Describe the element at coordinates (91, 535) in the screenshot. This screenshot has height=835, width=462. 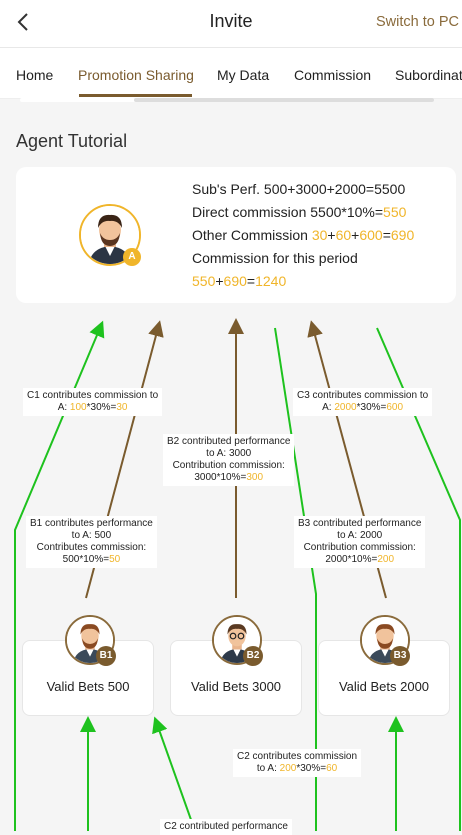
I see `note-text: to A: 500` at that location.